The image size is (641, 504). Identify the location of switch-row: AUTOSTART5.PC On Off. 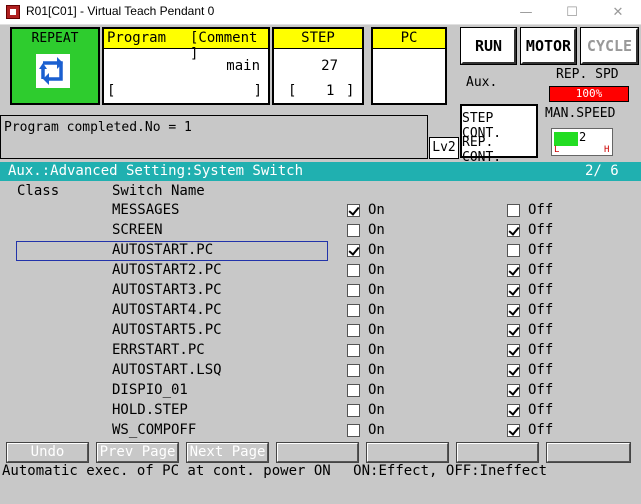
(320, 331).